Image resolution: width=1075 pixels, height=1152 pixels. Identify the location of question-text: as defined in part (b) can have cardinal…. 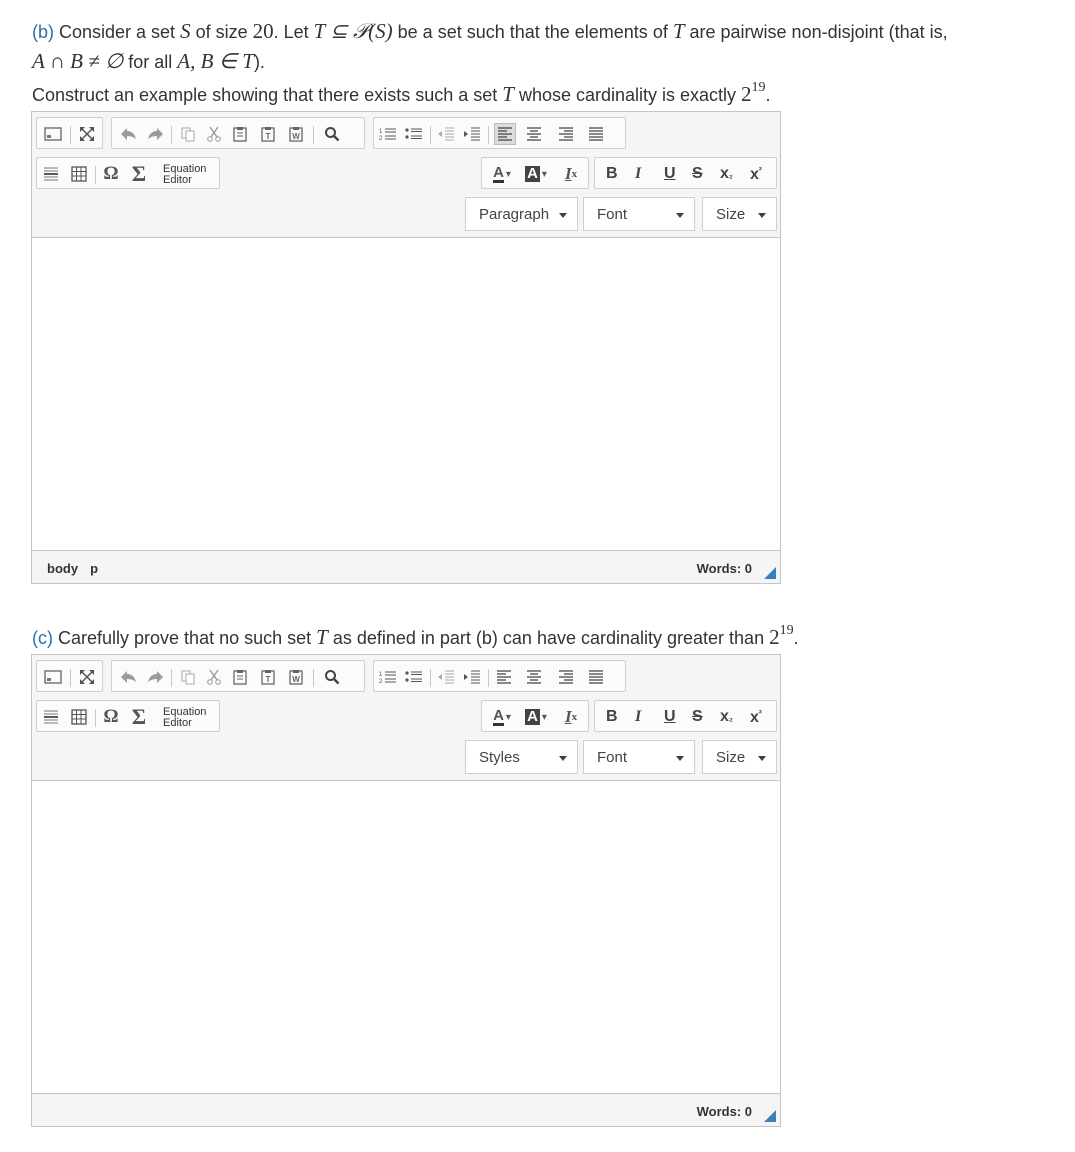
(548, 638).